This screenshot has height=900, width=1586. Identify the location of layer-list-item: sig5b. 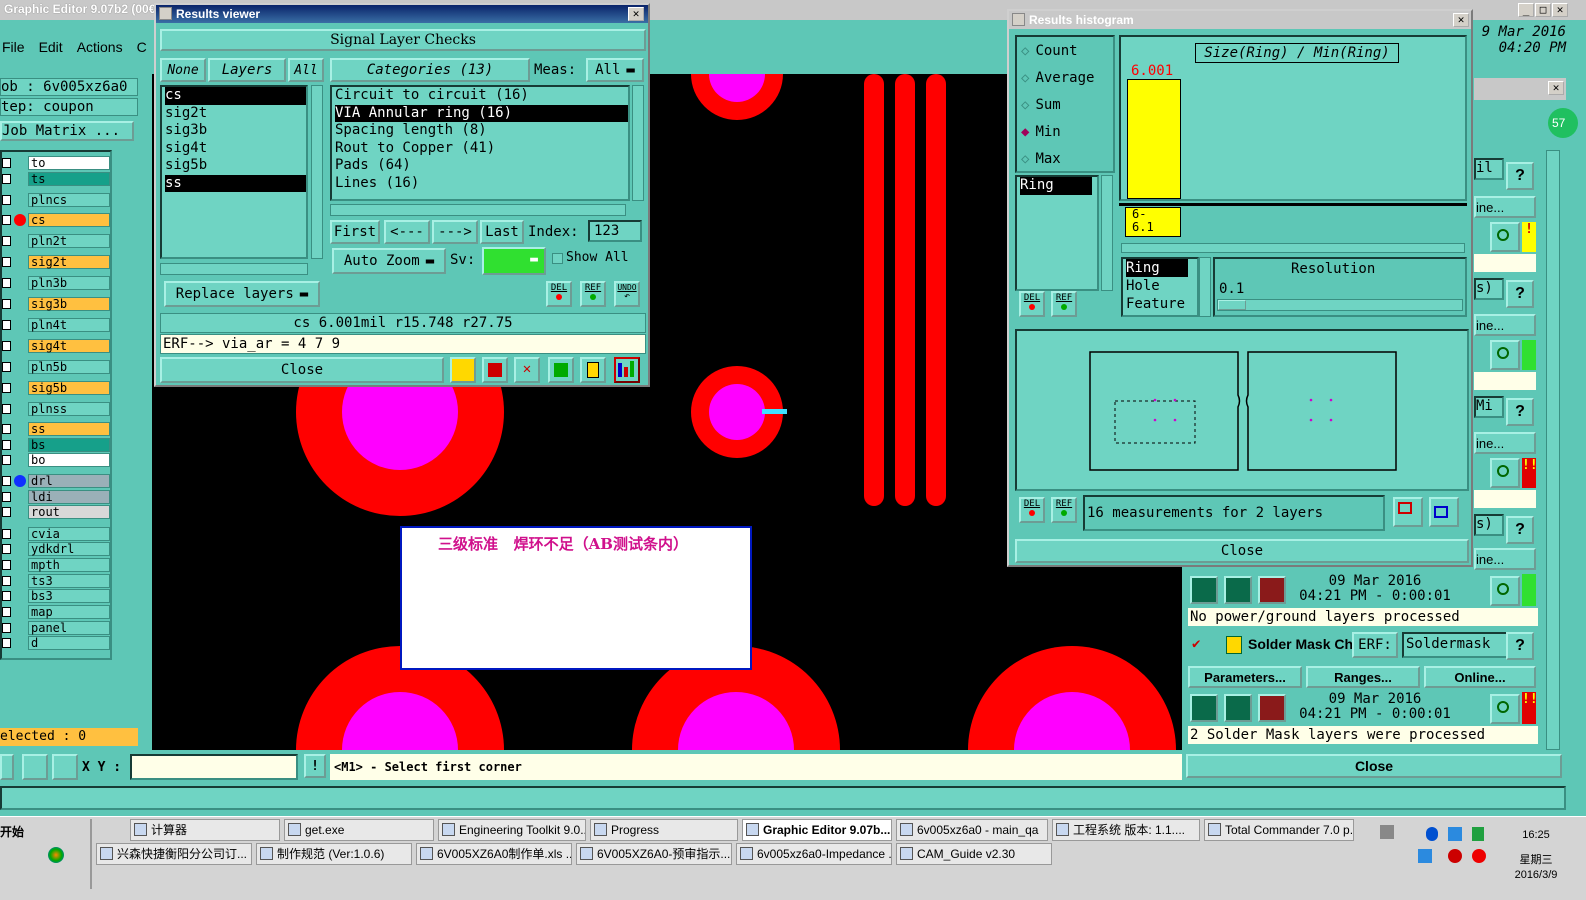
(235, 166).